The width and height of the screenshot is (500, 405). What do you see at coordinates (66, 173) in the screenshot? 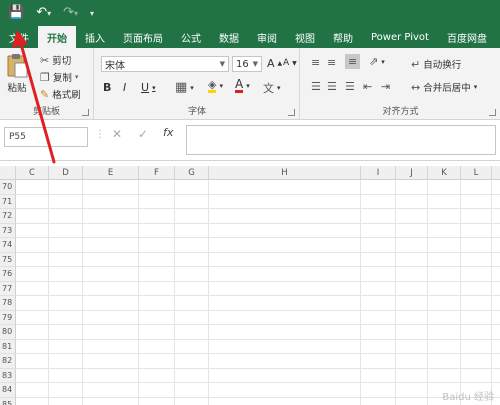
I see `column-header-D: D` at bounding box center [66, 173].